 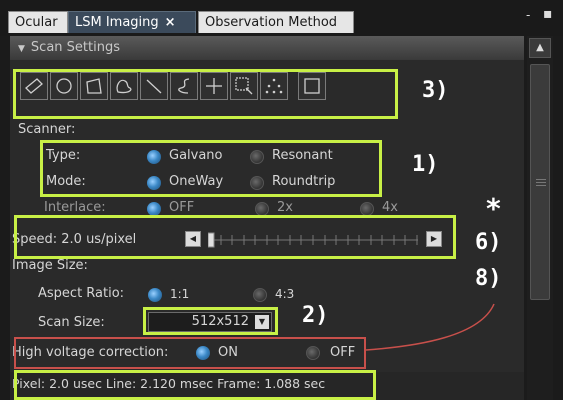 I want to click on vertical-scrollbar: ▲, so click(x=540, y=218).